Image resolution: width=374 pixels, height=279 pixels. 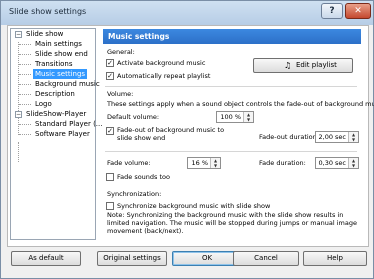 I want to click on fadeout-checkbox: ✓, so click(x=110, y=131).